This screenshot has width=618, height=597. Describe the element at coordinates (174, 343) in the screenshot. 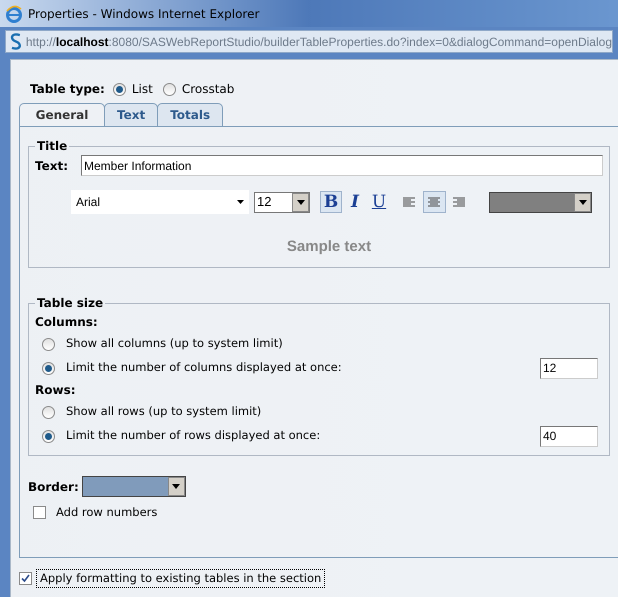

I see `radio-label: Show all columns (up to system limit)` at that location.